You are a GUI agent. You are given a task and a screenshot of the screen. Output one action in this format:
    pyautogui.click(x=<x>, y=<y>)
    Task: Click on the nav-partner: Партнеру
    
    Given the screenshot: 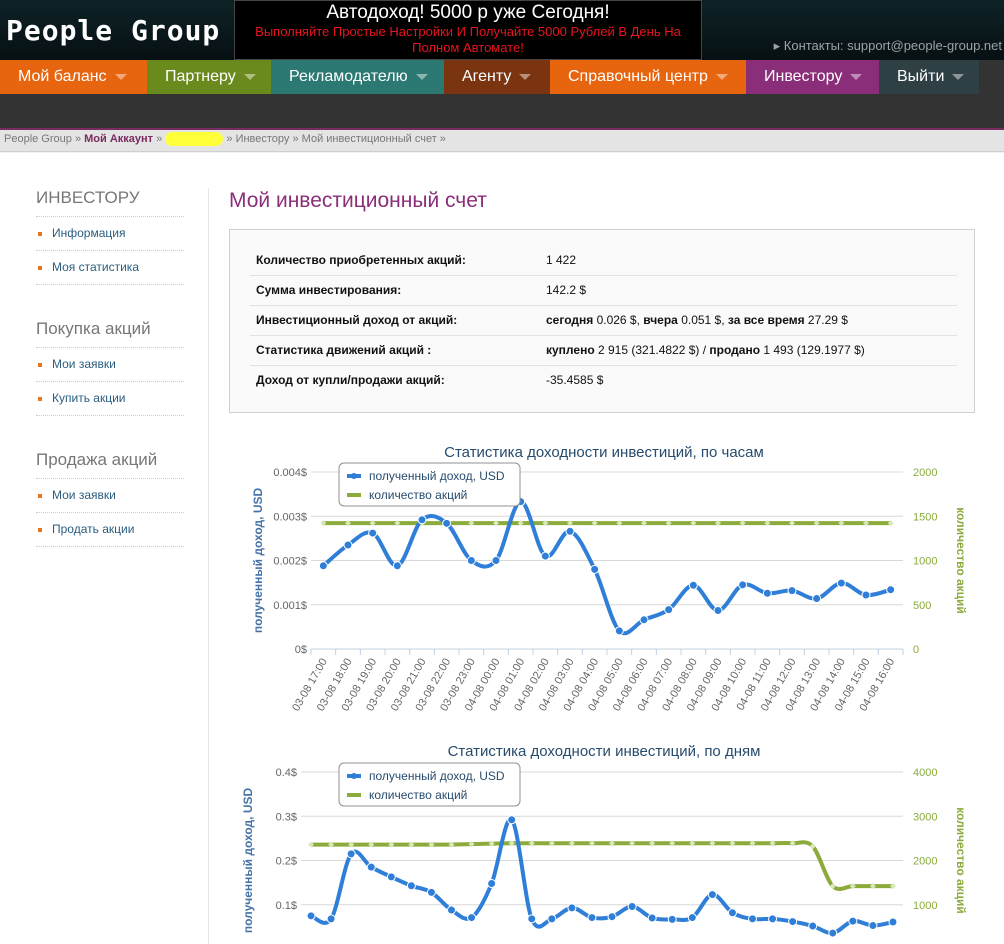 What is the action you would take?
    pyautogui.click(x=209, y=77)
    